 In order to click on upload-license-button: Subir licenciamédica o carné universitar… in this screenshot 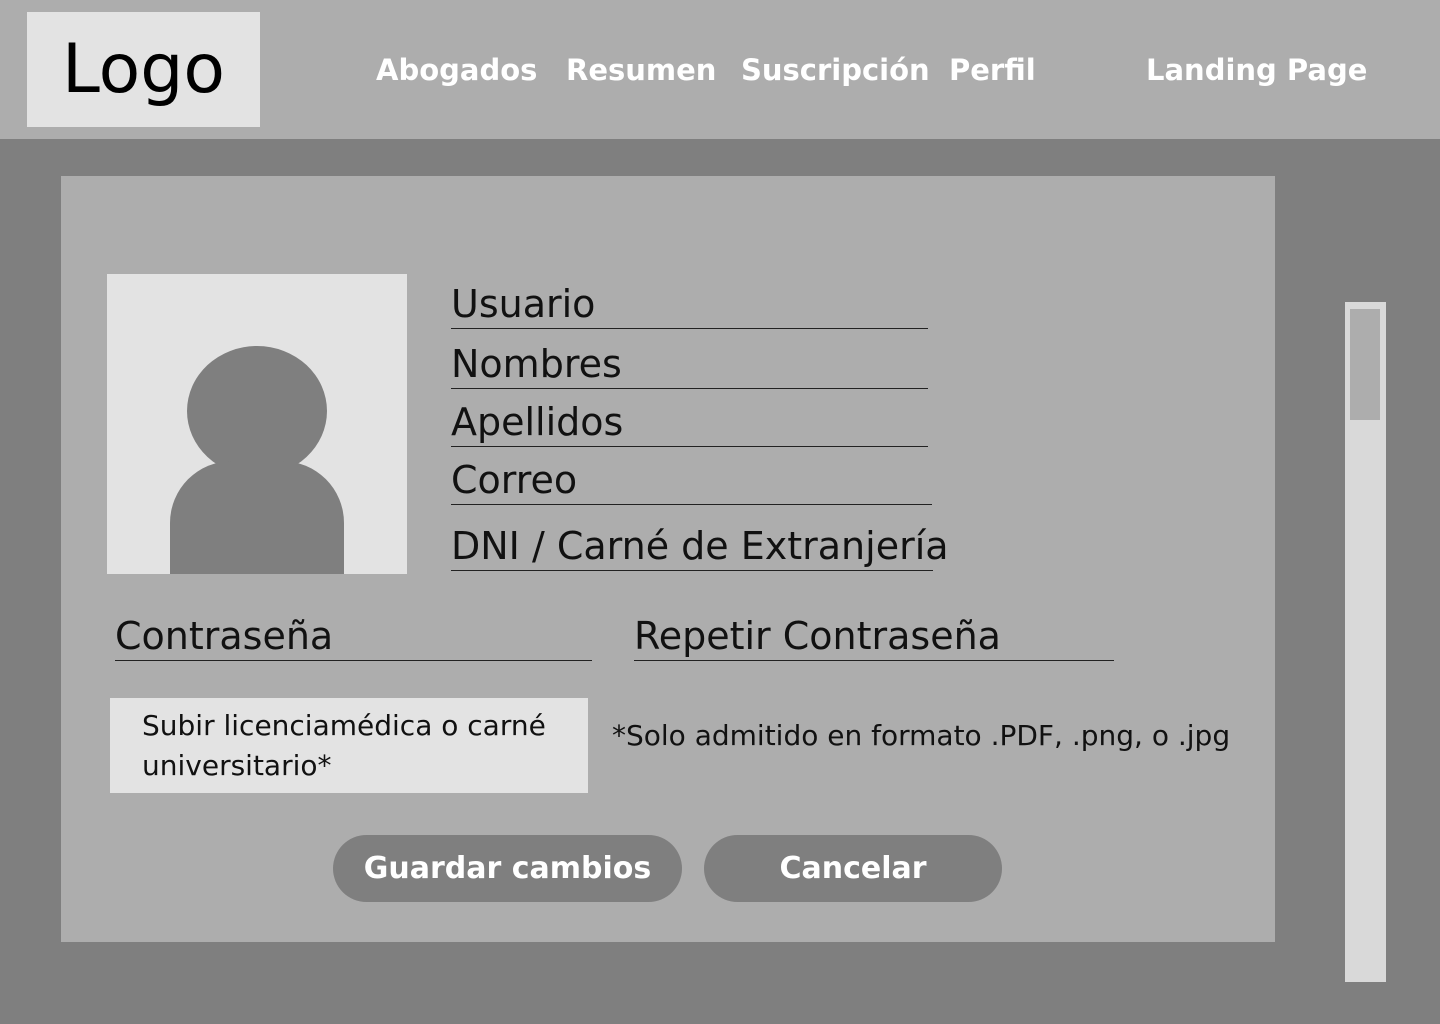, I will do `click(349, 745)`.